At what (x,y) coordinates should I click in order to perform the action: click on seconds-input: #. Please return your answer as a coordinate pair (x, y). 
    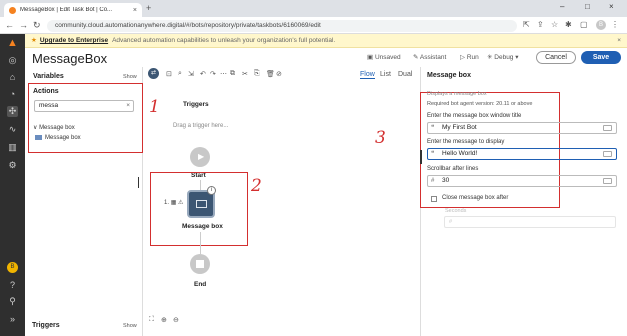
    Looking at the image, I should click on (530, 222).